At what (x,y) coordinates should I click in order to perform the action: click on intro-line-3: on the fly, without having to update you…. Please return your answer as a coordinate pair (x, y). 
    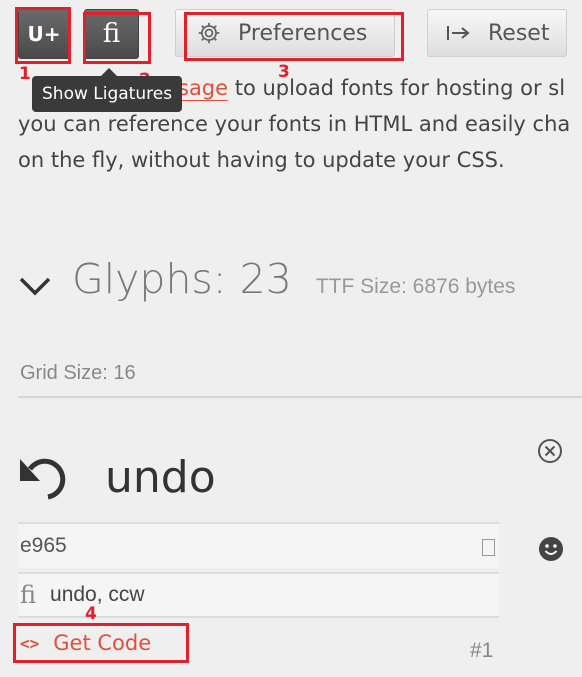
    Looking at the image, I should click on (261, 160).